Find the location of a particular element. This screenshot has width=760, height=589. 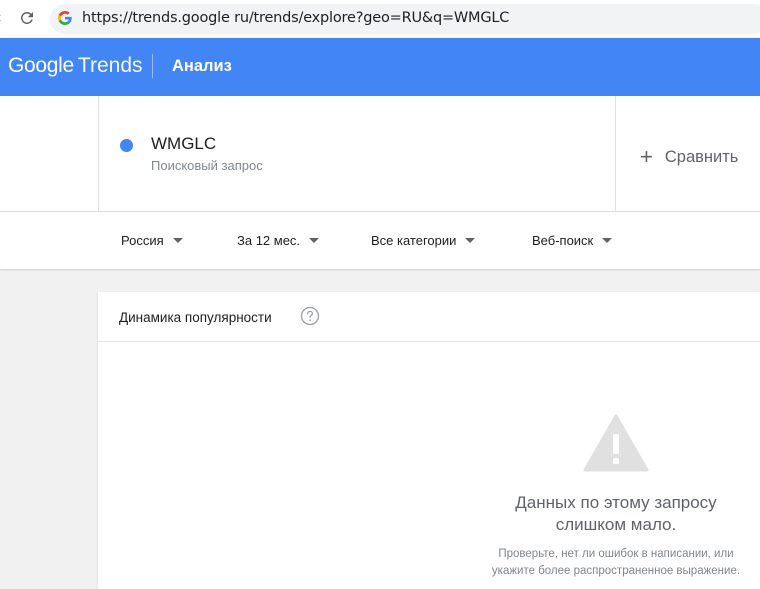

header-divider is located at coordinates (152, 66).